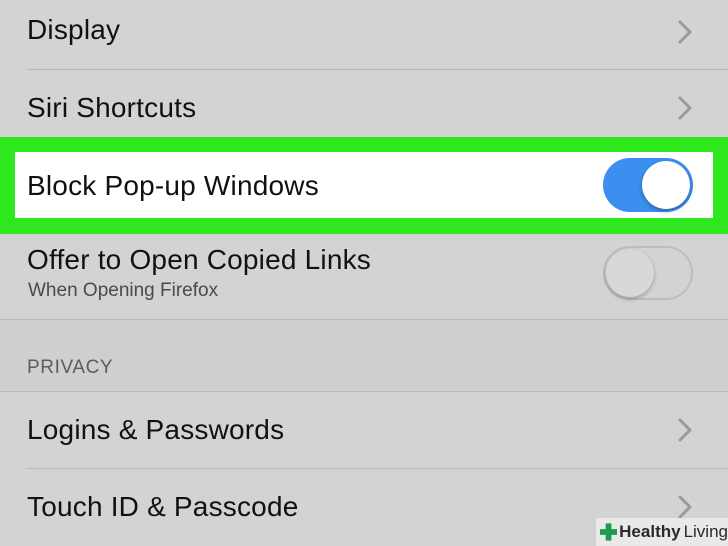 This screenshot has width=728, height=546. Describe the element at coordinates (112, 107) in the screenshot. I see `siri-shortcuts-label: Siri Shortcuts` at that location.